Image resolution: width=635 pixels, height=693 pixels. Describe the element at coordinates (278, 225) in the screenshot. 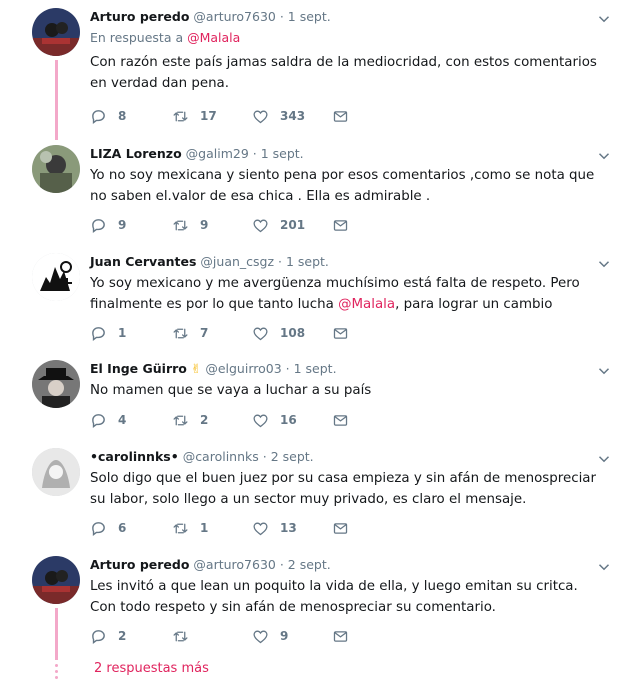

I see `like-button: 201` at that location.